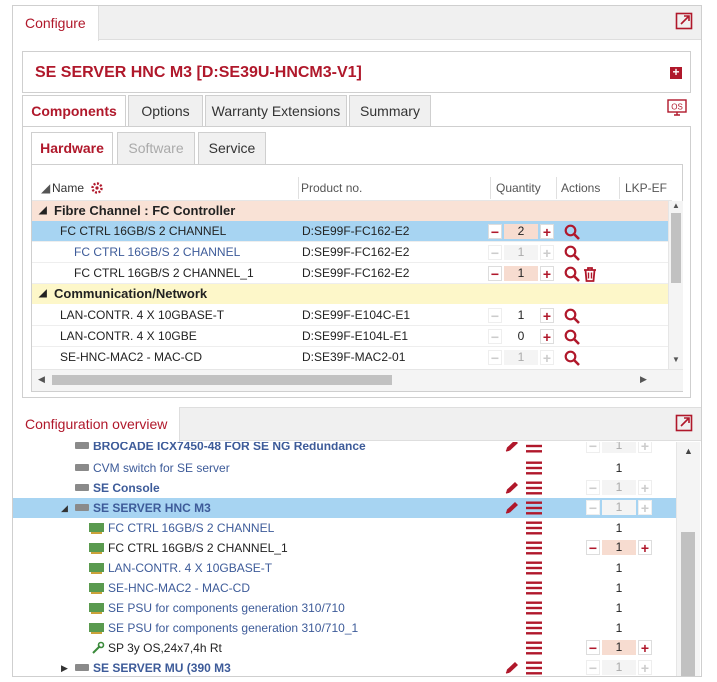  I want to click on tree-node-label: FC CTRL 16GB/S 2 CHANNEL, so click(191, 528).